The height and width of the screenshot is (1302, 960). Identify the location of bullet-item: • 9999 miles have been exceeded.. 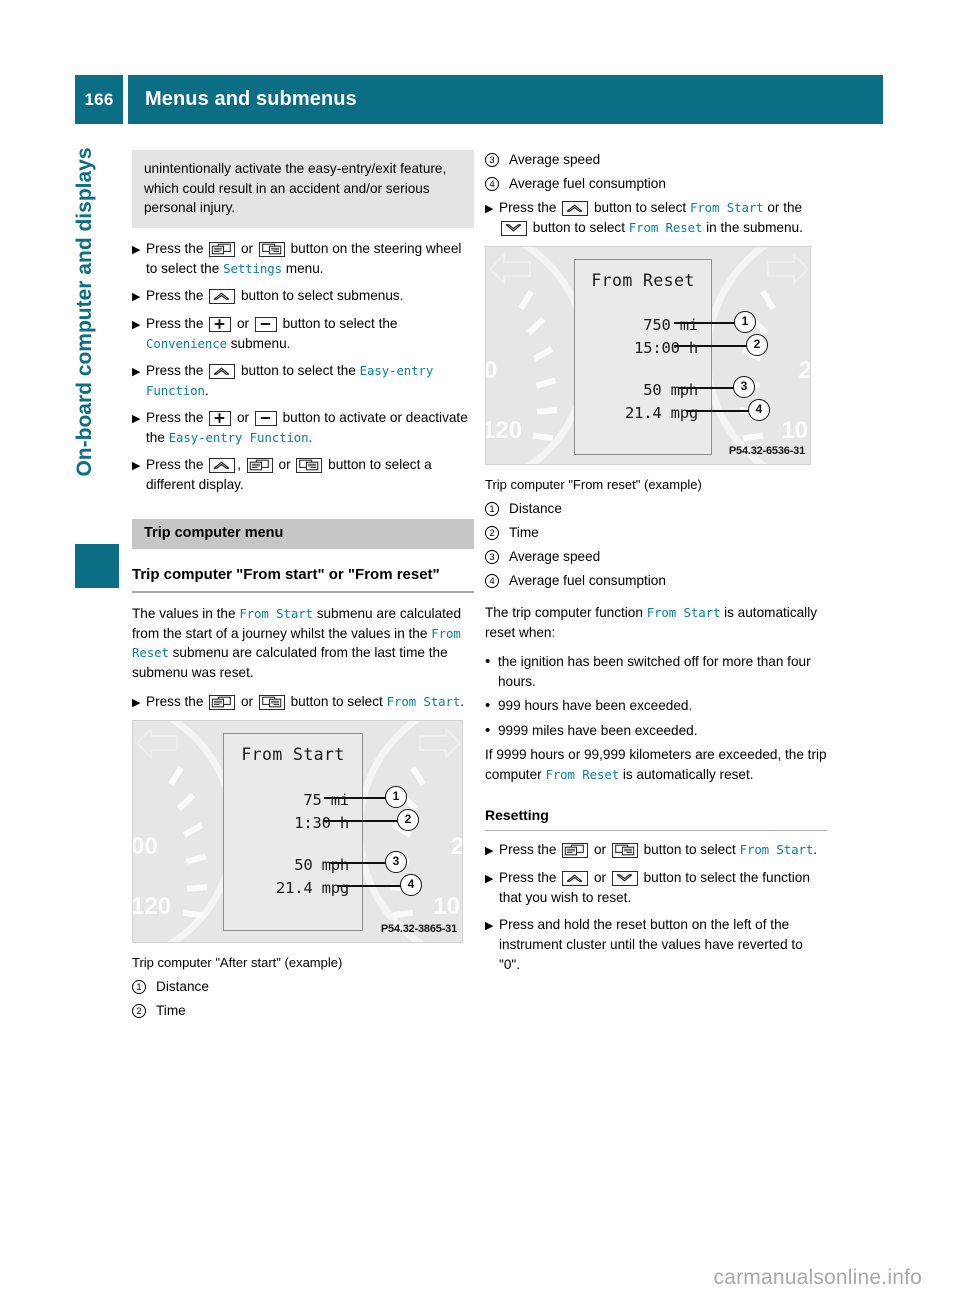
(656, 731).